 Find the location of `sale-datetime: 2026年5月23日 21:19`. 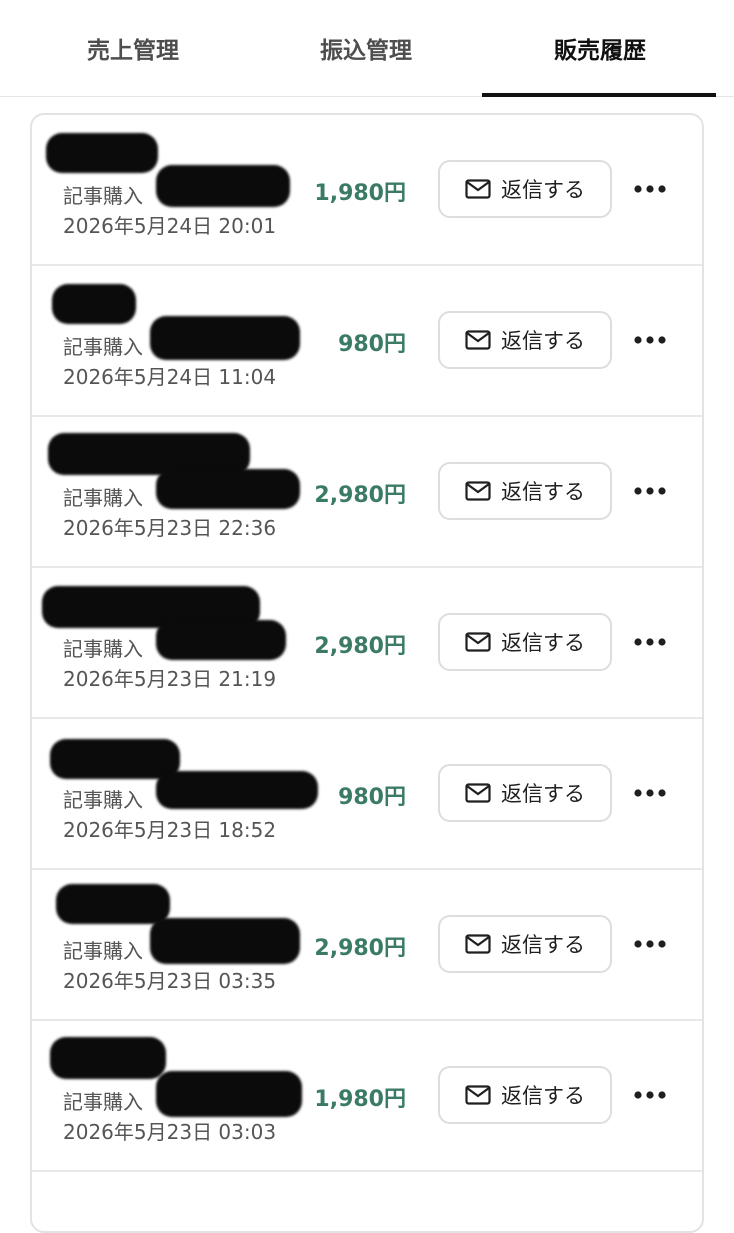

sale-datetime: 2026年5月23日 21:19 is located at coordinates (170, 679).